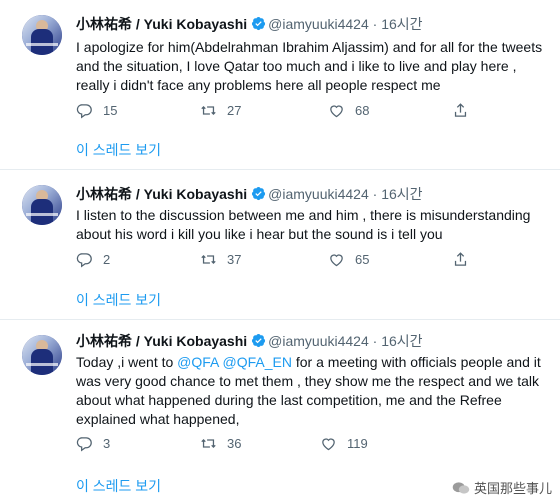 Image resolution: width=560 pixels, height=503 pixels. I want to click on retweet-count: 36, so click(234, 443).